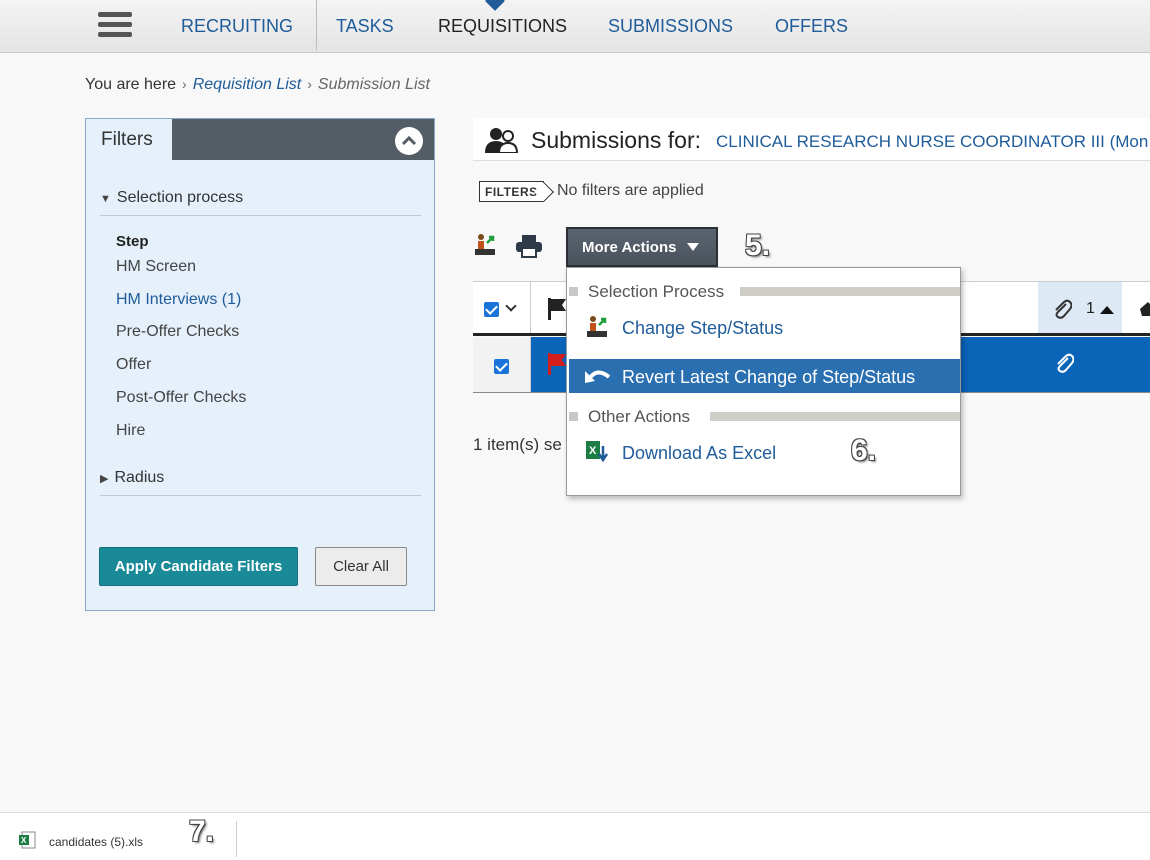 This screenshot has height=860, width=1150. I want to click on caret-down-icon, so click(693, 247).